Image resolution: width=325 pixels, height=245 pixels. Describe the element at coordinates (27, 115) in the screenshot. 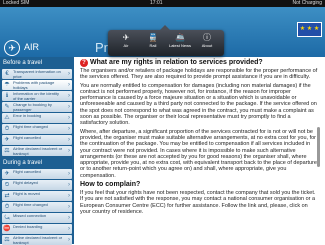

I see `sidebar-item-label: Error in booking` at that location.